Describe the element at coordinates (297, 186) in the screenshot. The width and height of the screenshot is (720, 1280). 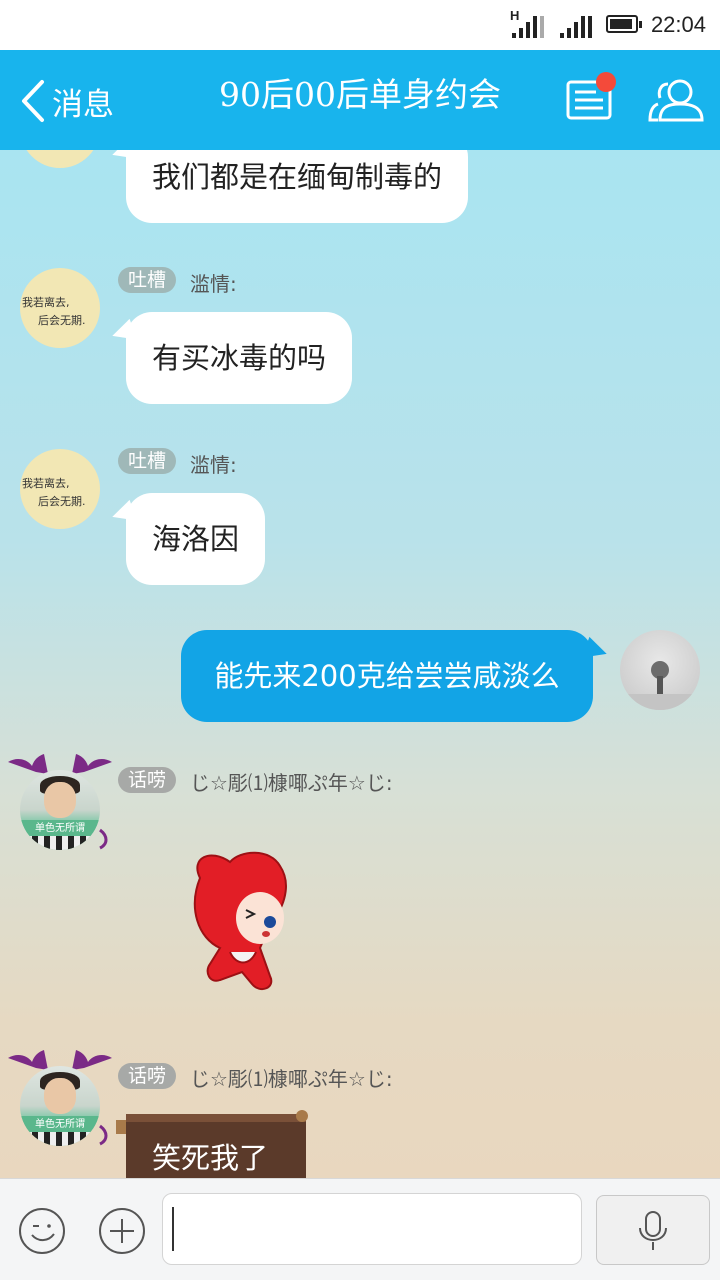
I see `message-bubble: 我们都是在缅甸制毒的` at that location.